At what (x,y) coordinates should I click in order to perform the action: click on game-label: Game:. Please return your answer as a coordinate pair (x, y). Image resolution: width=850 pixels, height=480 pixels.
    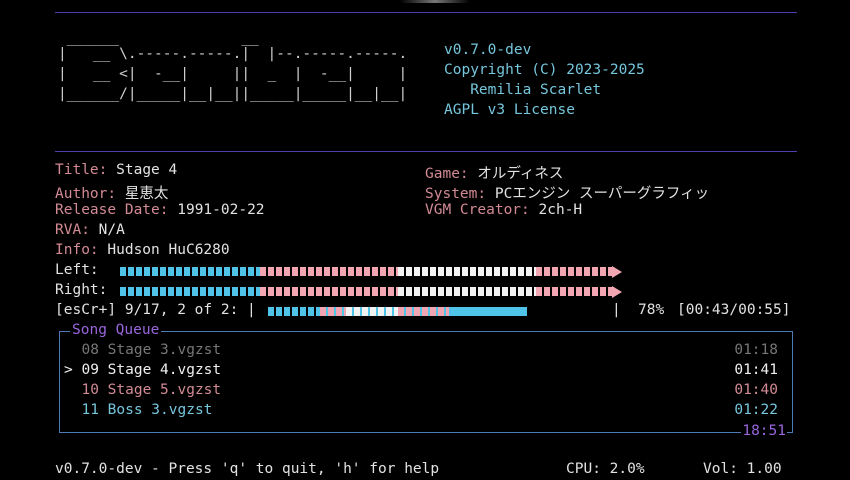
    Looking at the image, I should click on (447, 174).